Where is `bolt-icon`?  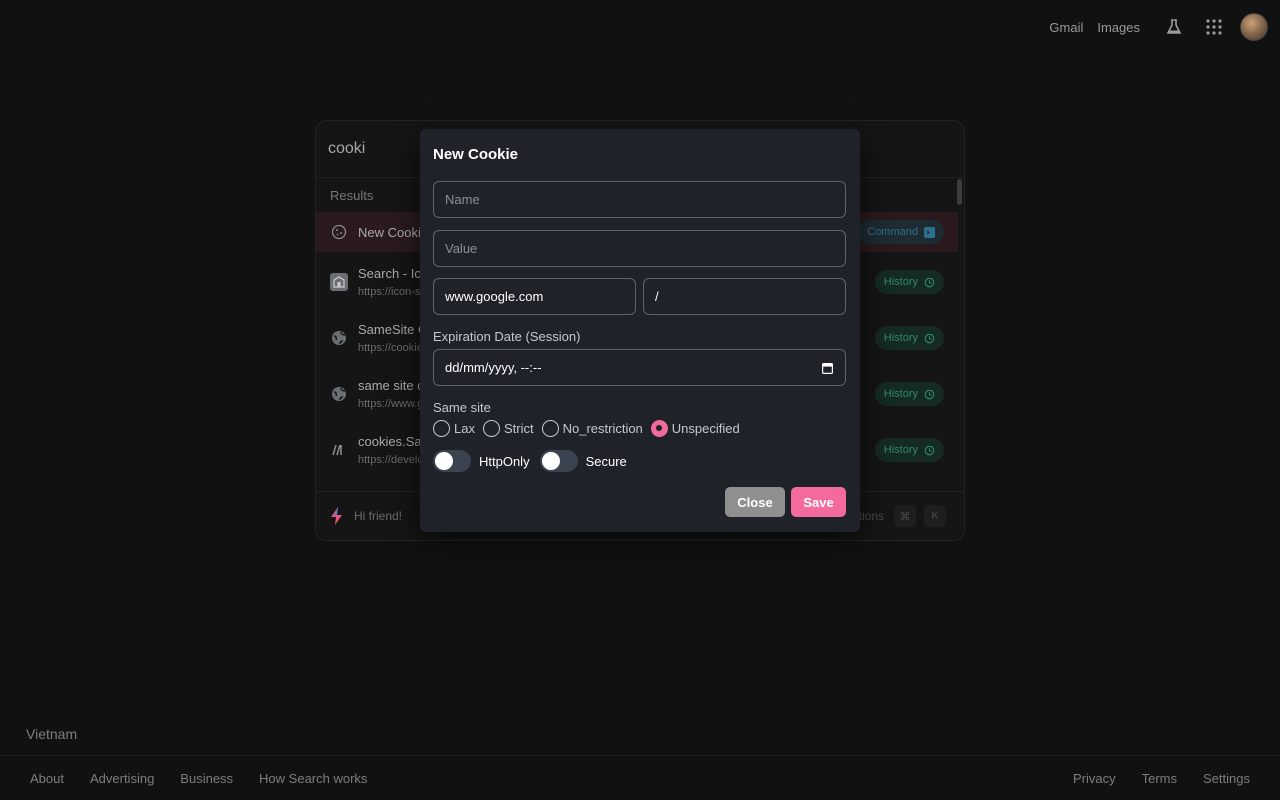
bolt-icon is located at coordinates (336, 516).